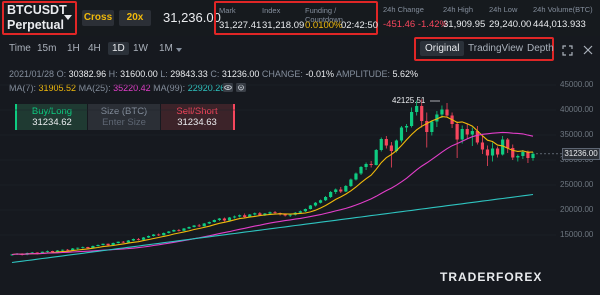 The height and width of the screenshot is (295, 600). Describe the element at coordinates (577, 109) in the screenshot. I see `y-tick-label: 40000.00` at that location.